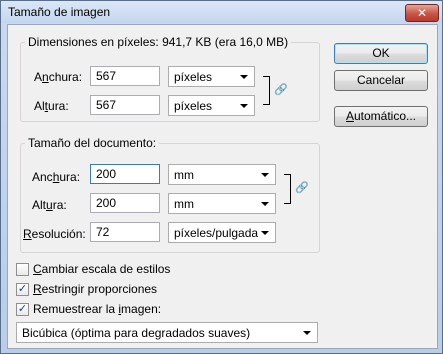 The height and width of the screenshot is (354, 443). Describe the element at coordinates (222, 232) in the screenshot. I see `resolution-unit-select: píxeles/pulgada` at that location.